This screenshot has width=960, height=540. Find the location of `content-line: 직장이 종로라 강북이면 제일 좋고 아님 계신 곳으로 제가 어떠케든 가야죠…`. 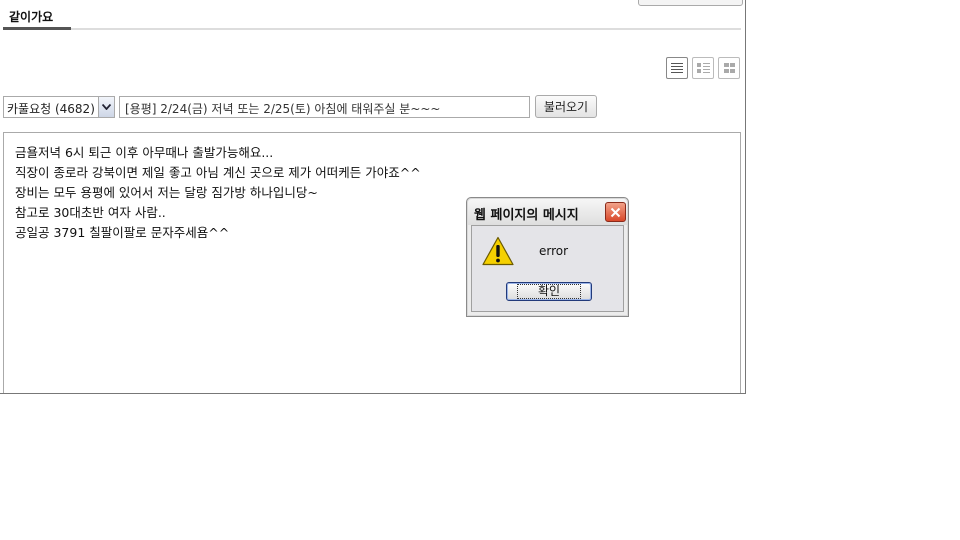

content-line: 직장이 종로라 강북이면 제일 좋고 아님 계신 곳으로 제가 어떠케든 가야죠… is located at coordinates (218, 172).